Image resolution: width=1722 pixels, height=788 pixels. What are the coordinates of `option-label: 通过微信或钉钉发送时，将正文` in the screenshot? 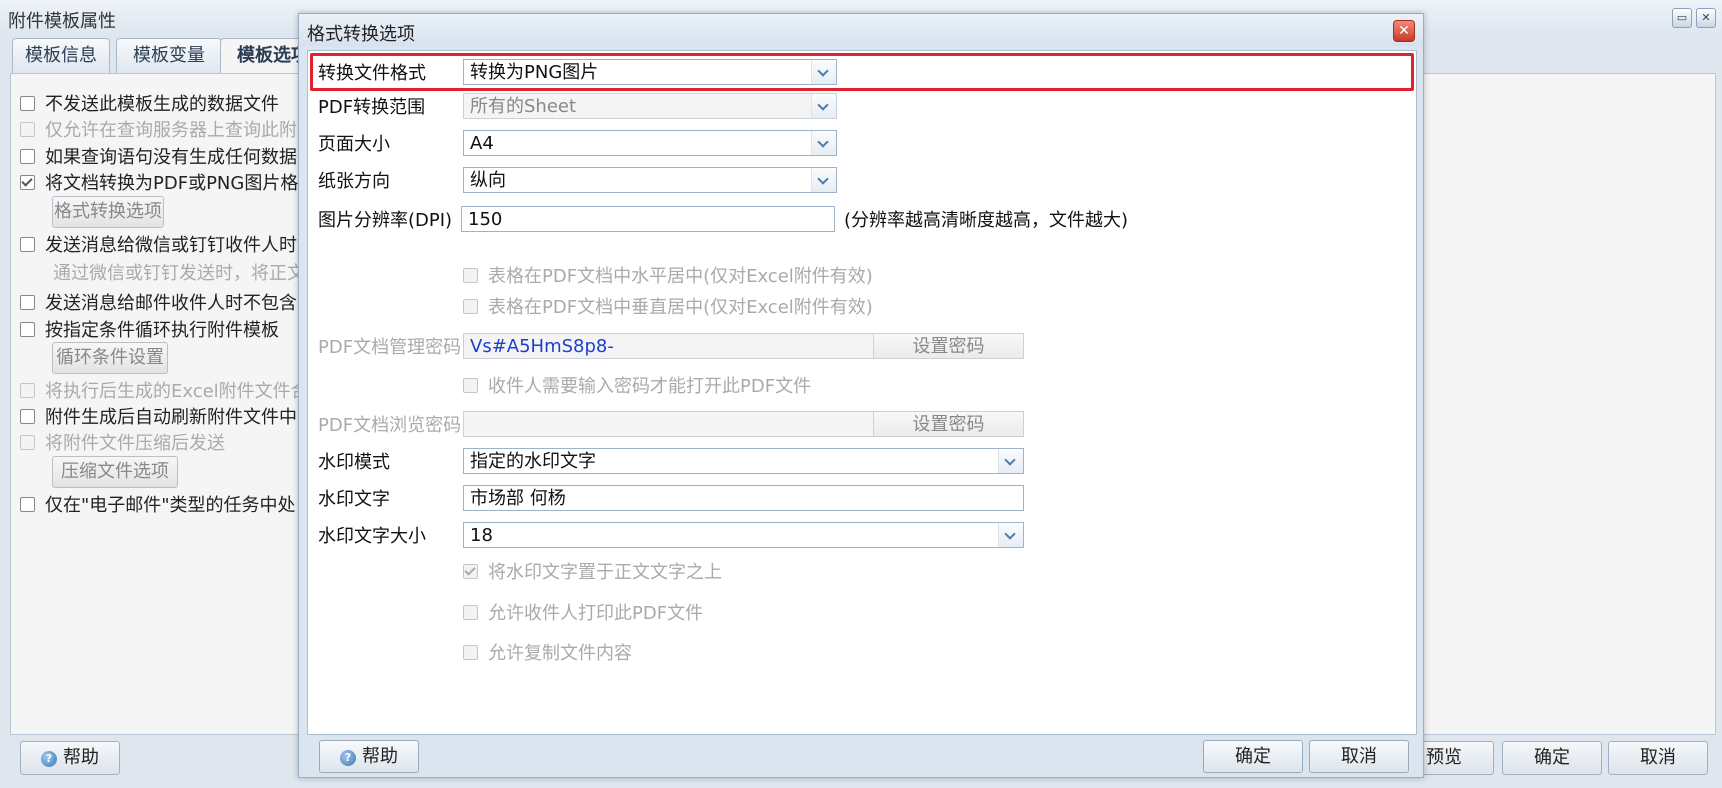 It's located at (179, 273).